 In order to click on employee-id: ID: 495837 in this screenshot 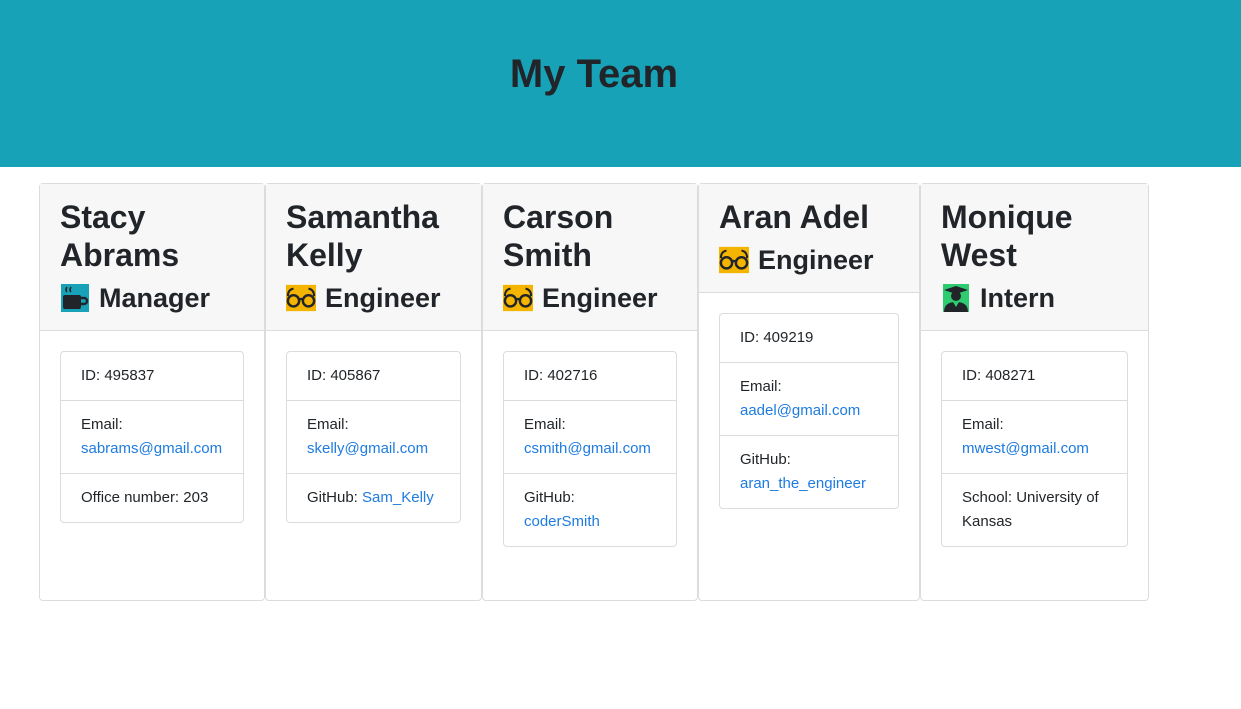, I will do `click(152, 376)`.